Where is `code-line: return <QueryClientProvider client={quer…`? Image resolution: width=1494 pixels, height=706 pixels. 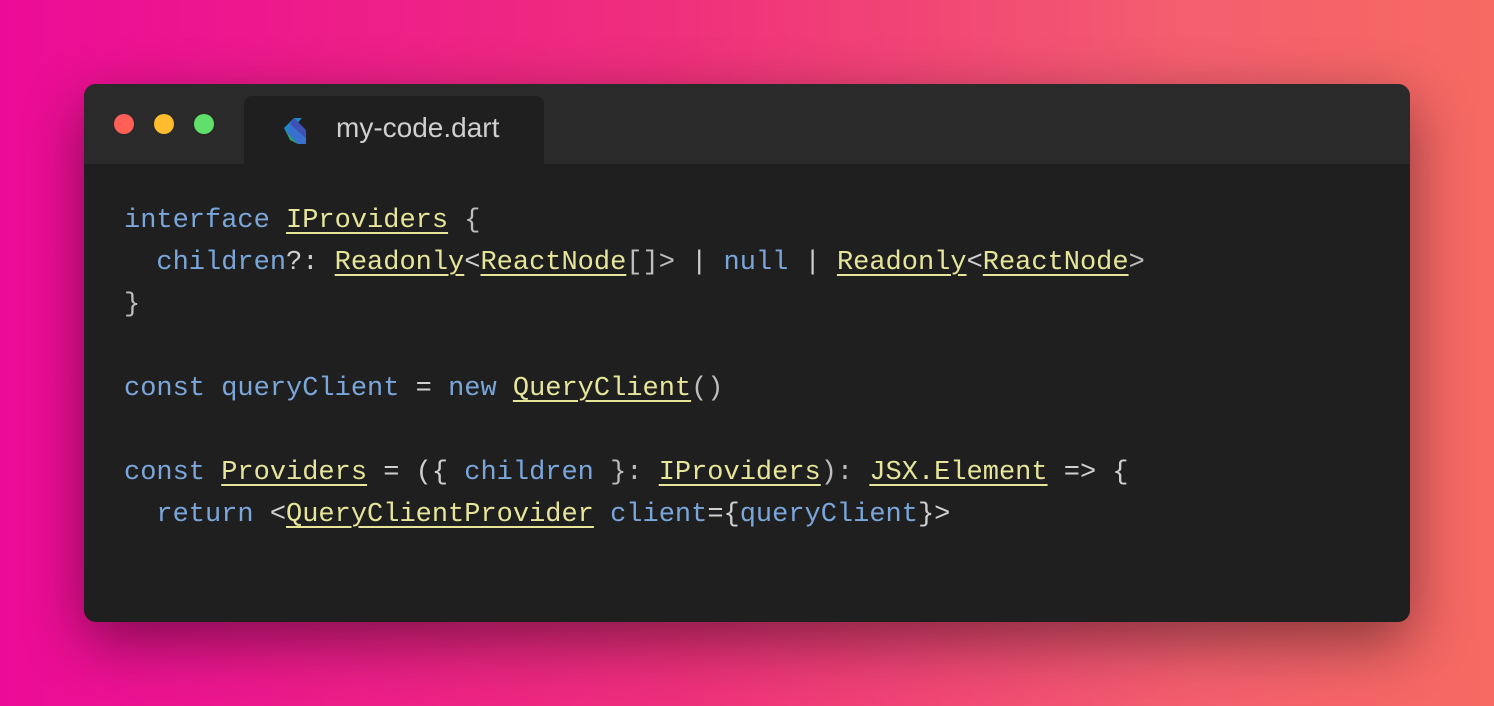 code-line: return <QueryClientProvider client={quer… is located at coordinates (634, 515).